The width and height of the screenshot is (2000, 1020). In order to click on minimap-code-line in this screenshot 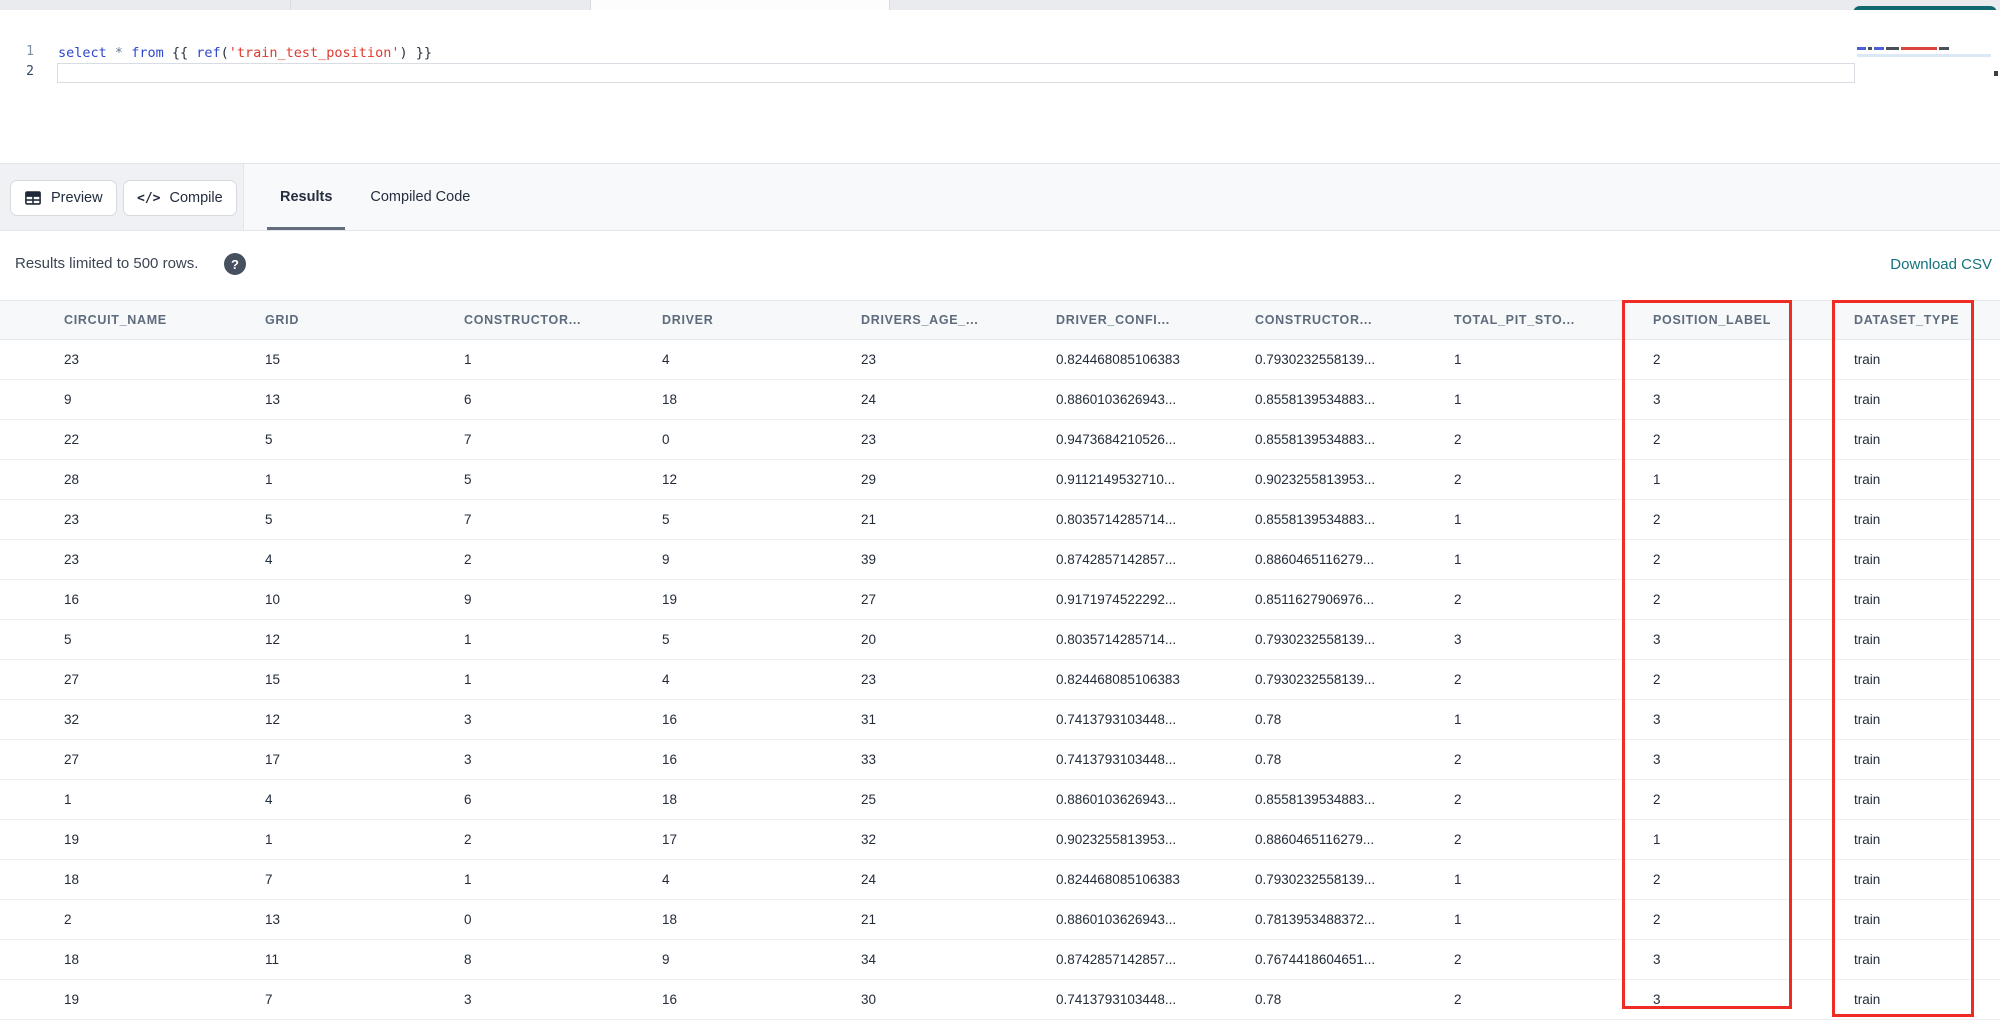, I will do `click(1924, 49)`.